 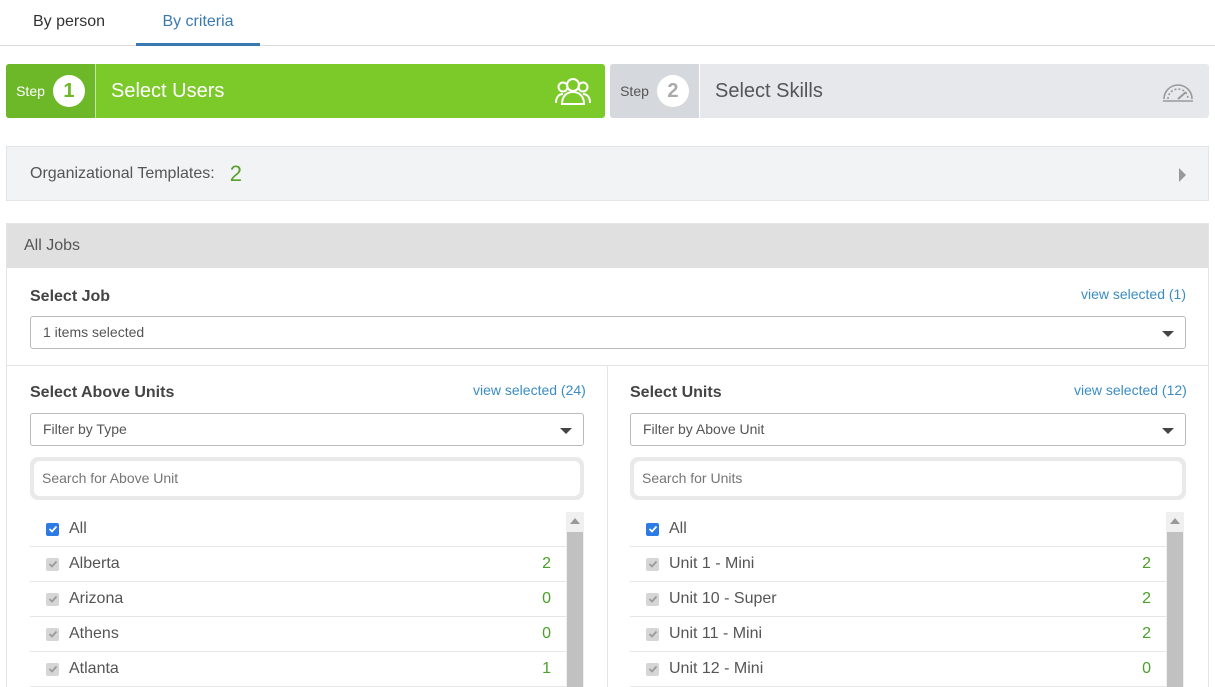 I want to click on unit-search-wrap, so click(x=908, y=478).